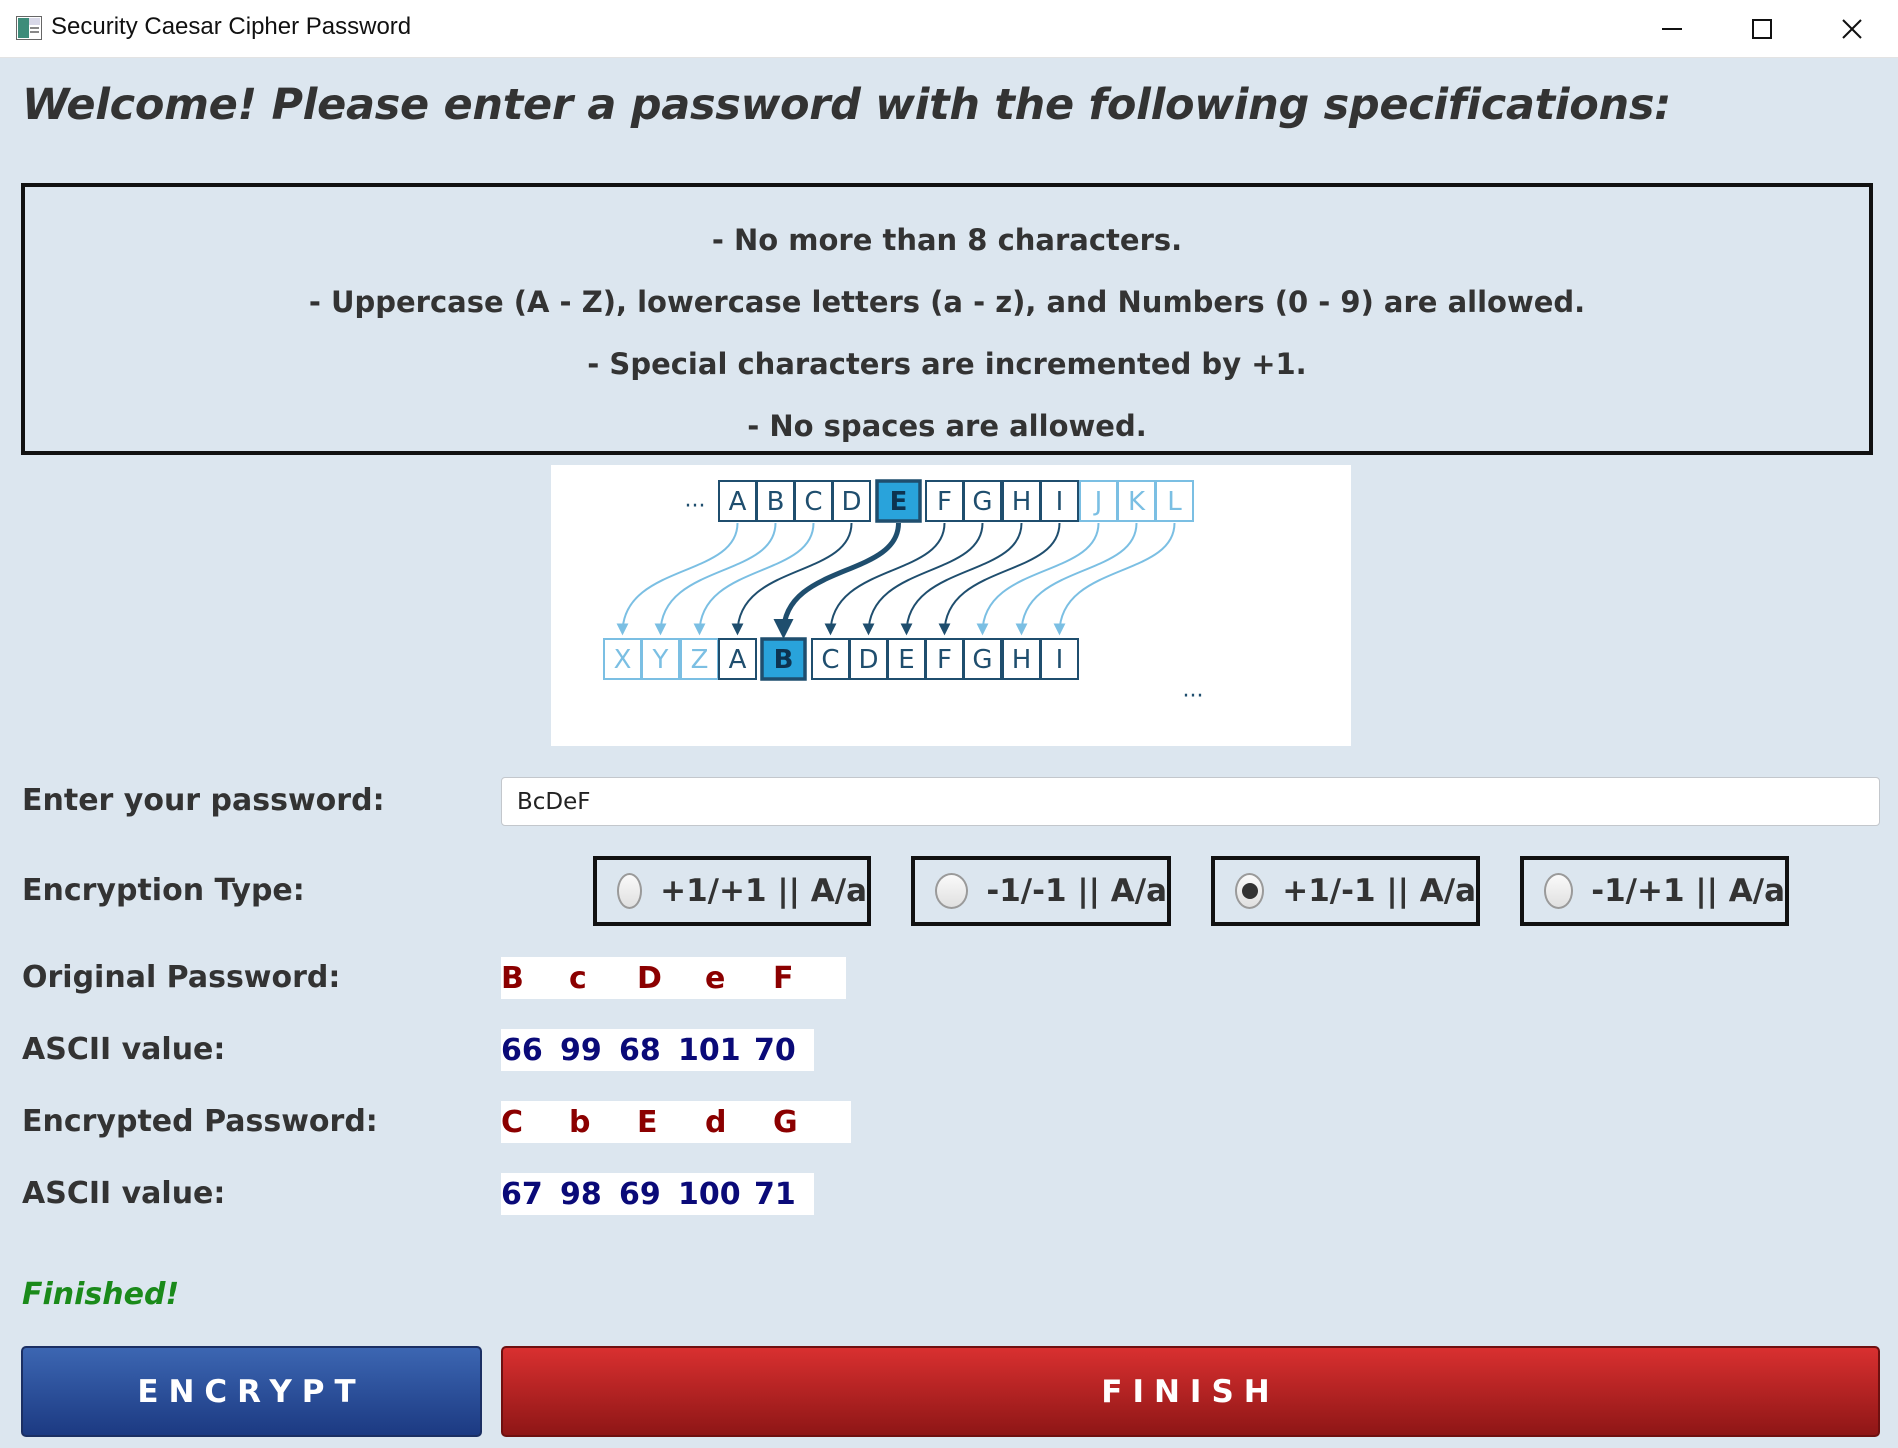 This screenshot has width=1898, height=1448. Describe the element at coordinates (512, 978) in the screenshot. I see `char-cell: B` at that location.